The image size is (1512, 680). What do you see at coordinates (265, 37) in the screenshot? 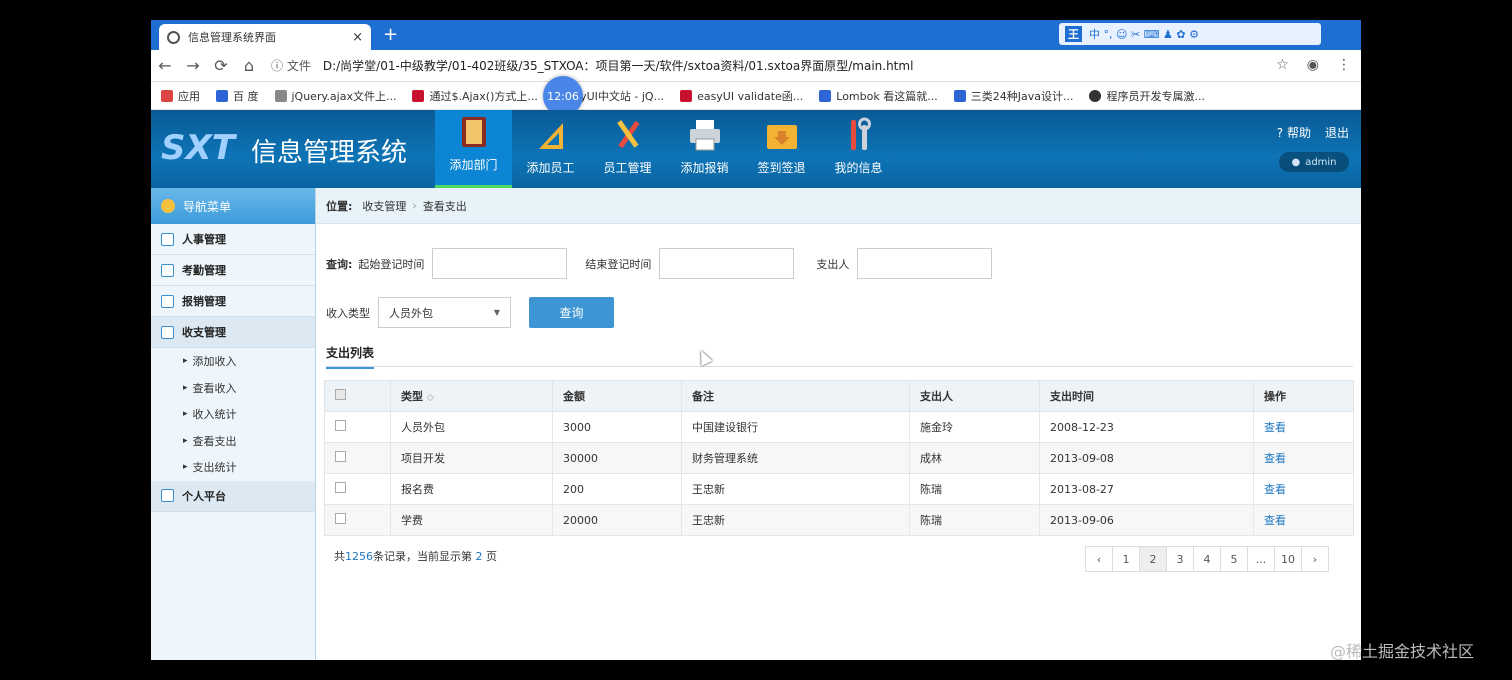
I see `browser-tab: 信息管理系统界面 ×` at bounding box center [265, 37].